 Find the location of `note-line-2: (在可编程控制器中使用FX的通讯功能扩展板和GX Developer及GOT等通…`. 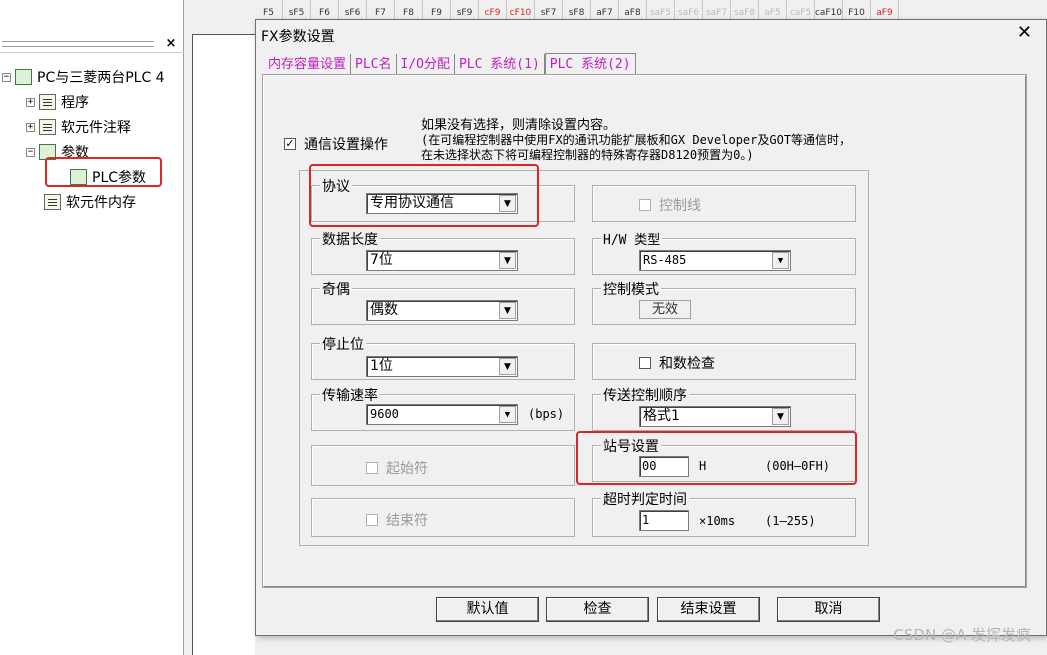

note-line-2: (在可编程控制器中使用FX的通讯功能扩展板和GX Developer及GOT等通… is located at coordinates (636, 140).